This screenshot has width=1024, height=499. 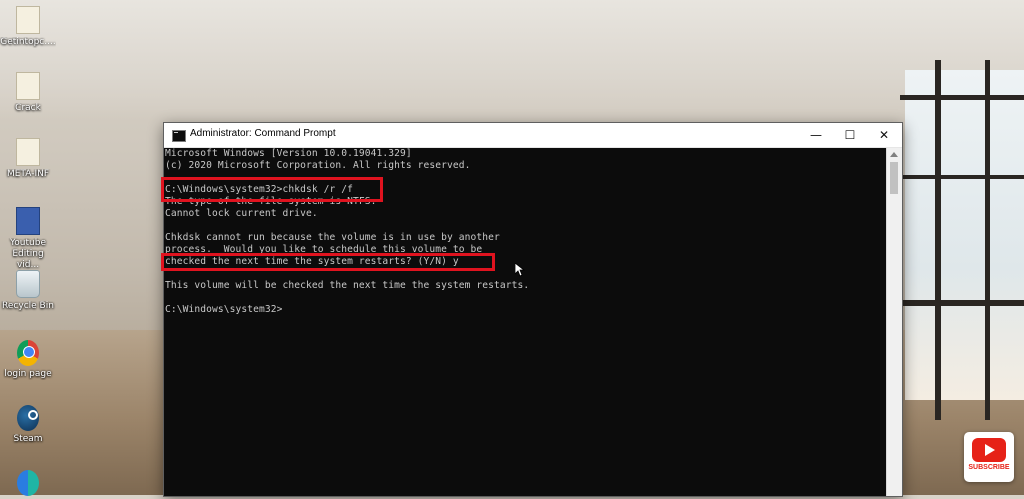 I want to click on vertical-scrollbar, so click(x=894, y=322).